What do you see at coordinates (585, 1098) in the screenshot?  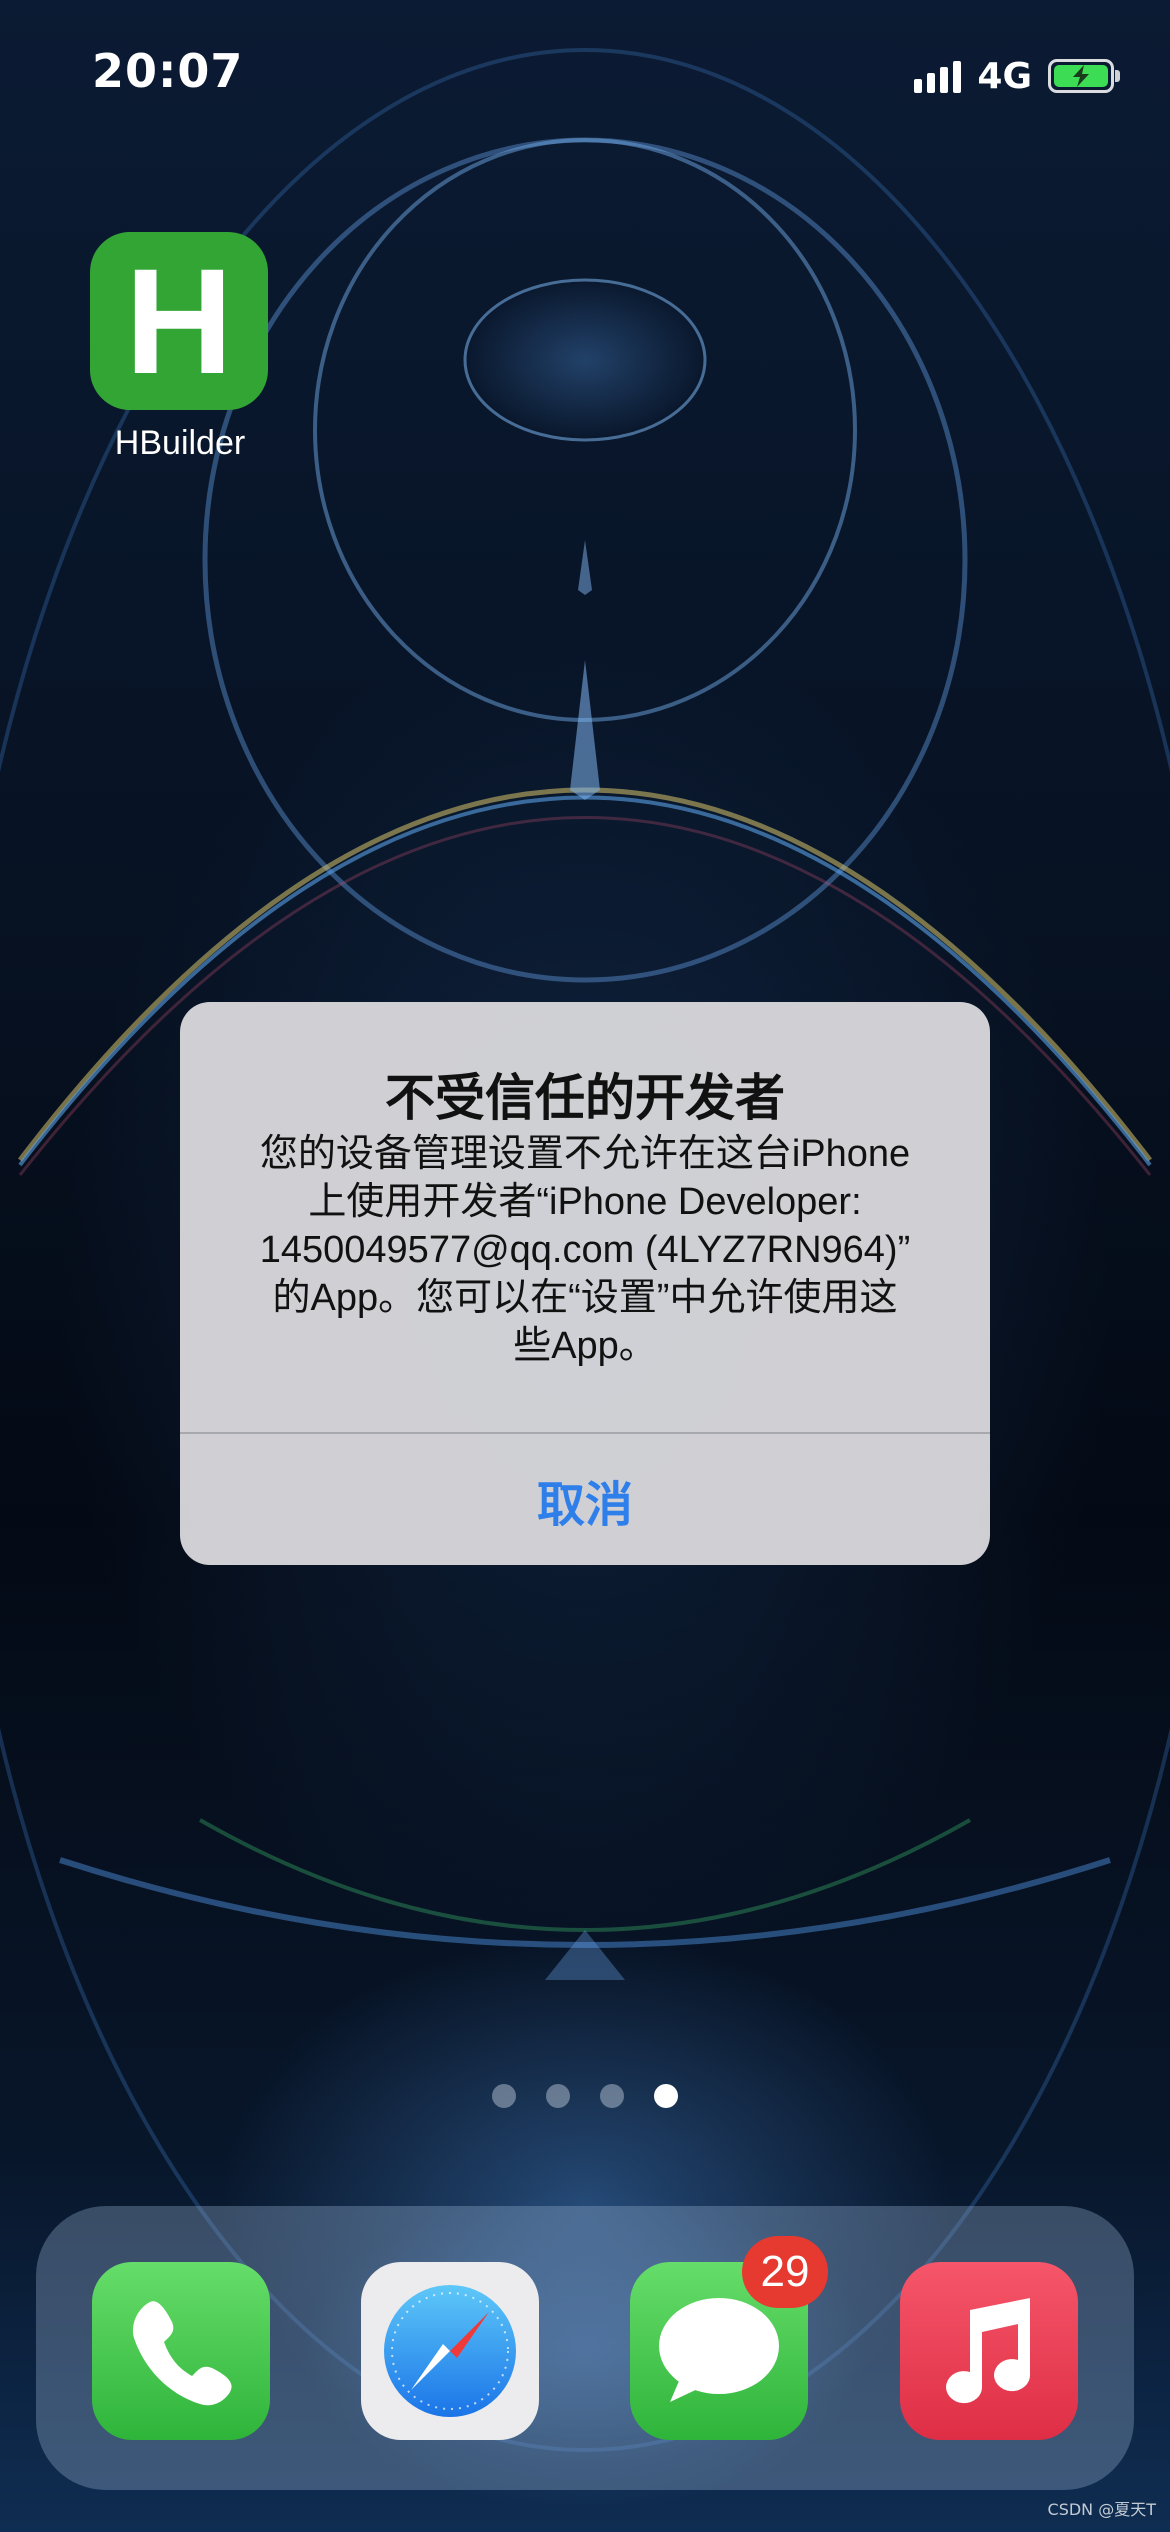 I see `alert-title: 不受信任的开发者` at bounding box center [585, 1098].